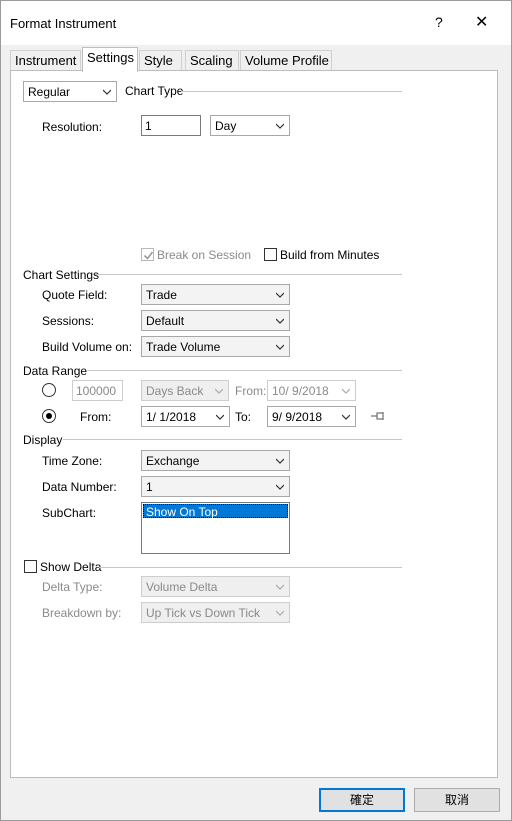  Describe the element at coordinates (330, 255) in the screenshot. I see `build-from-minutes-label: Build from Minutes` at that location.